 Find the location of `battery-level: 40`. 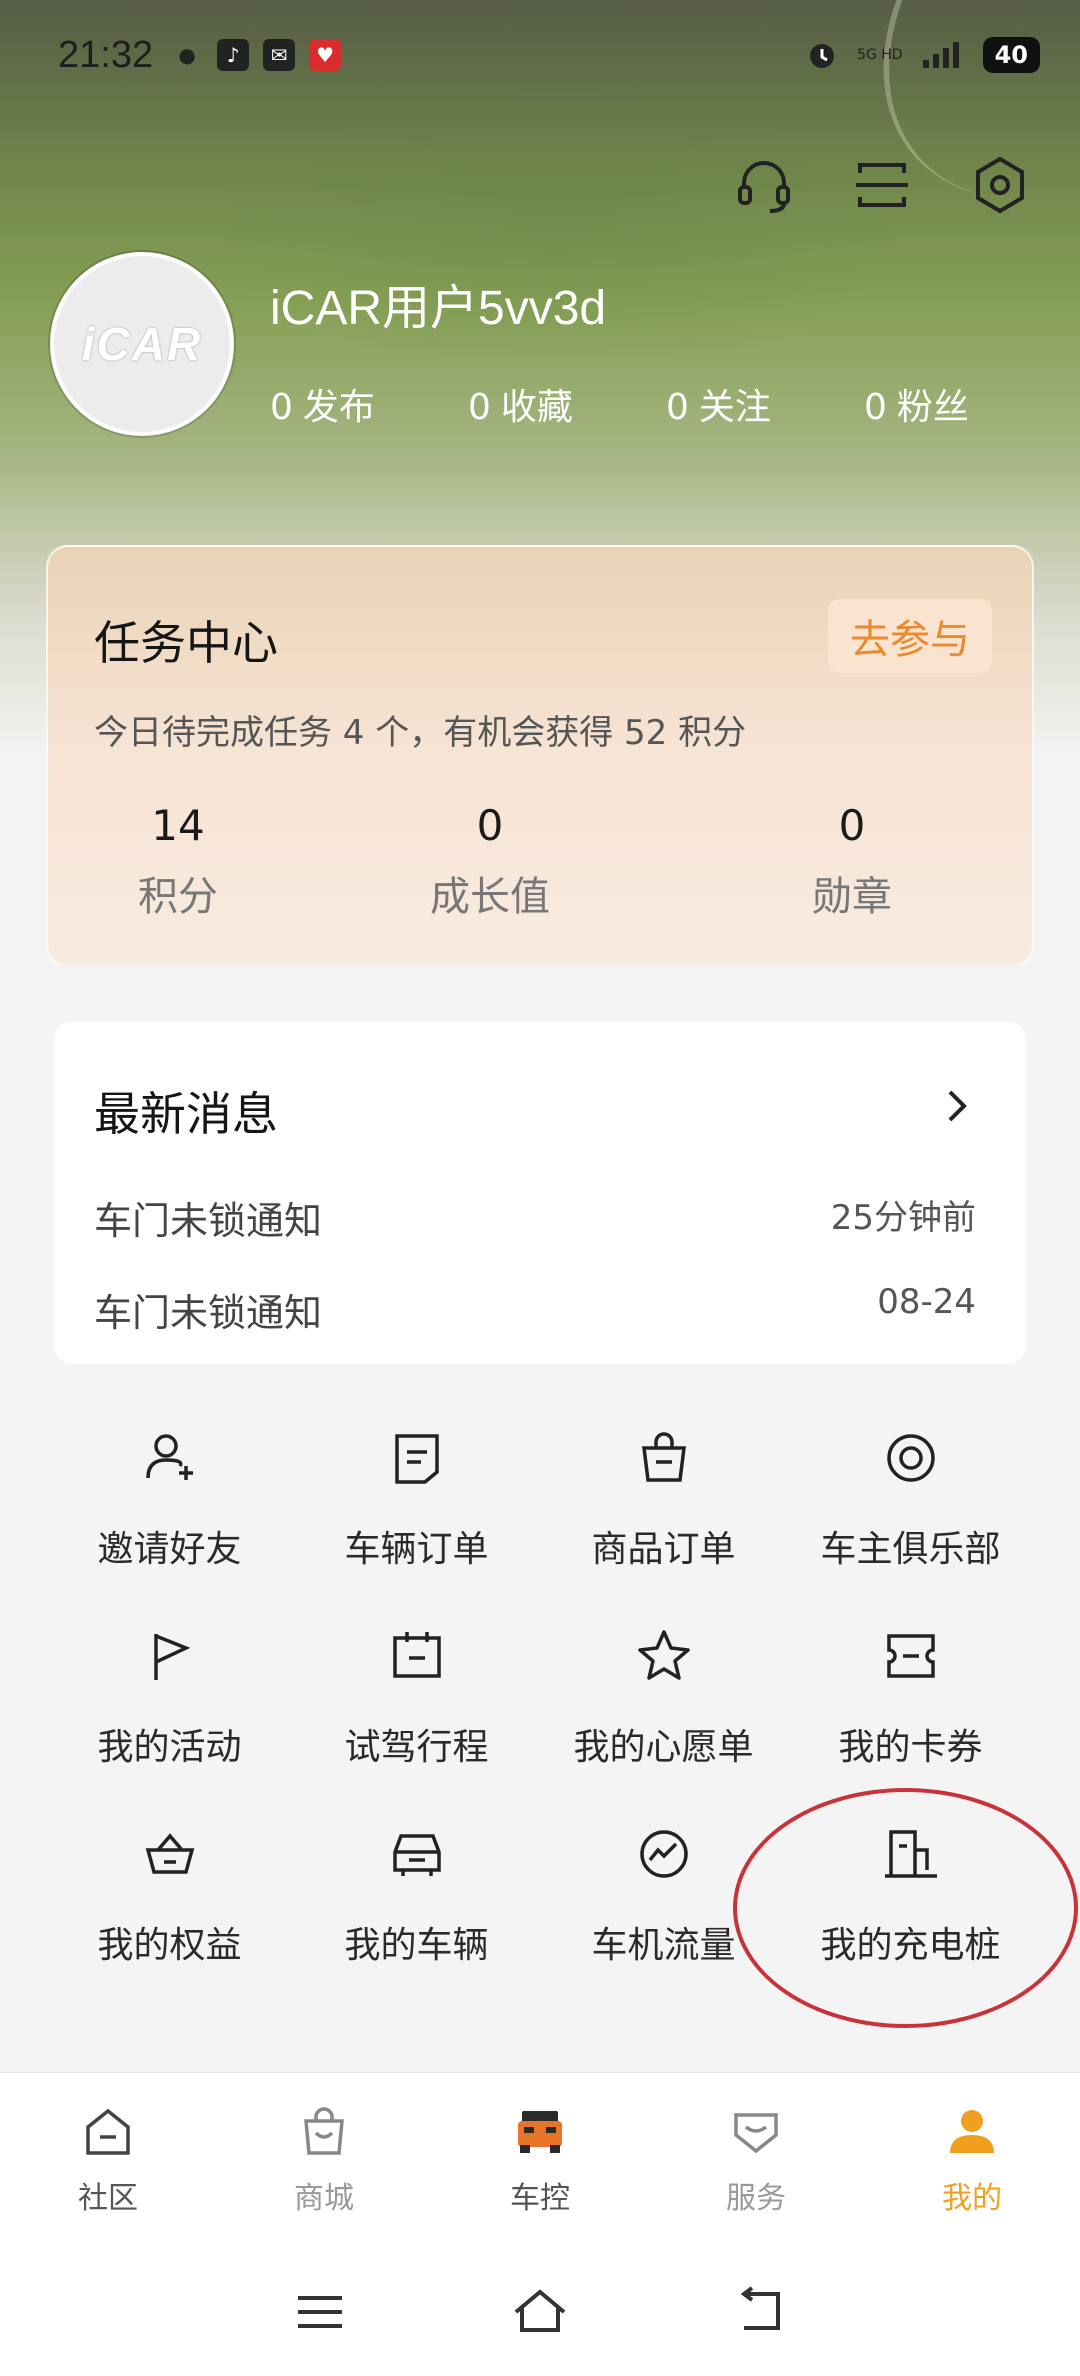

battery-level: 40 is located at coordinates (1011, 55).